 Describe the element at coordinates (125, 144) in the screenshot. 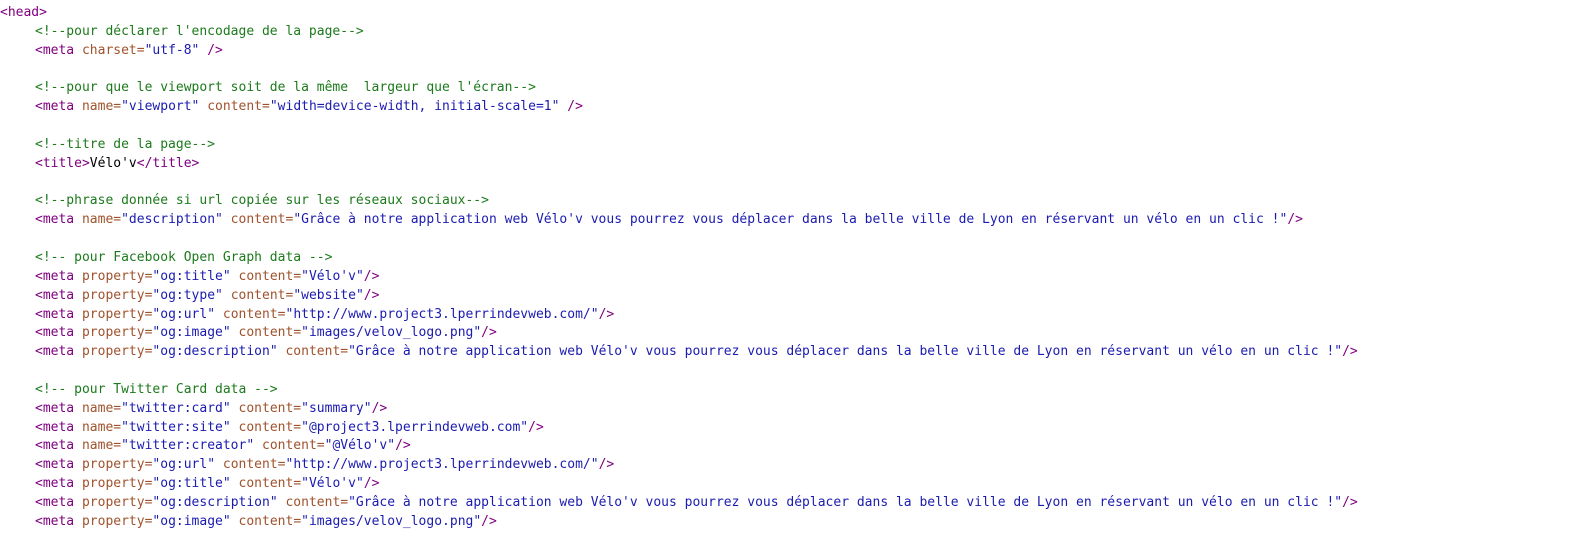

I see `html-comment-token: <!--titre de la page-->` at that location.